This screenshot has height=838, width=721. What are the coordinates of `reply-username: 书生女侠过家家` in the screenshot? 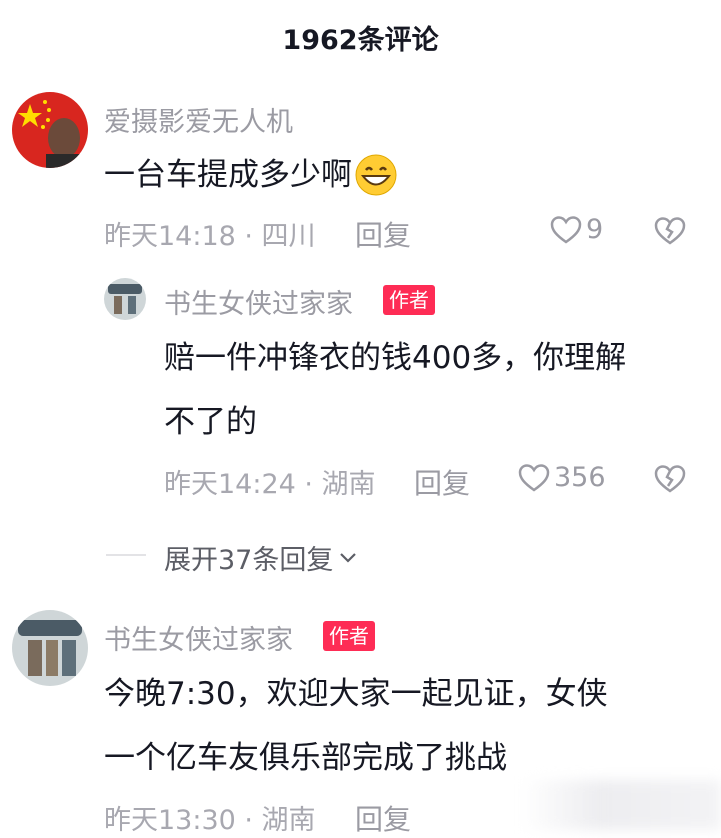 It's located at (258, 301).